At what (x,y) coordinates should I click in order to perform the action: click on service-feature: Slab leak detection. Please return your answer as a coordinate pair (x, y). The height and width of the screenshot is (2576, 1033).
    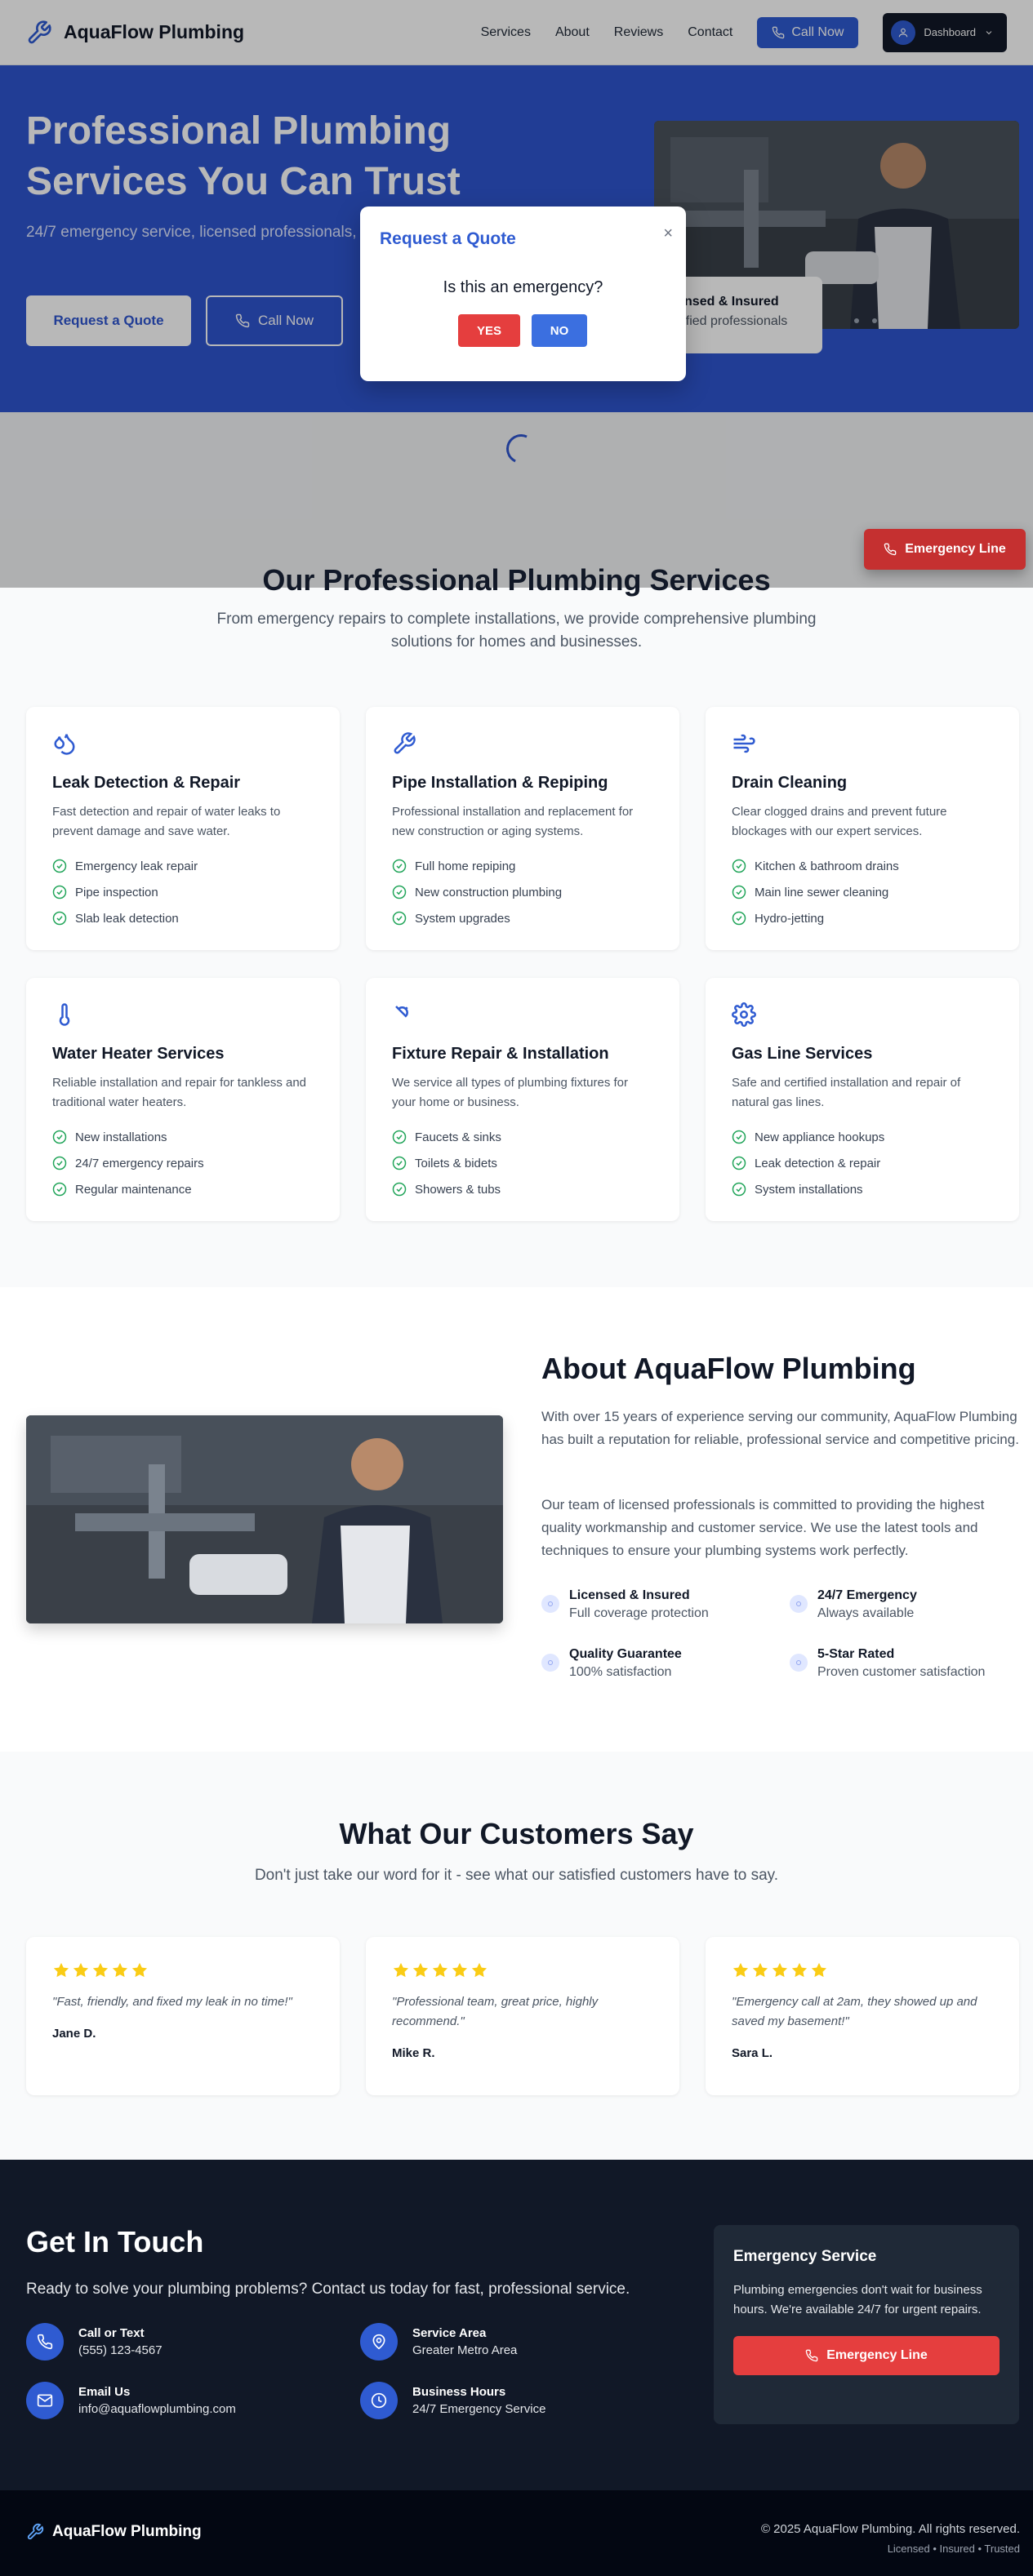
    Looking at the image, I should click on (183, 918).